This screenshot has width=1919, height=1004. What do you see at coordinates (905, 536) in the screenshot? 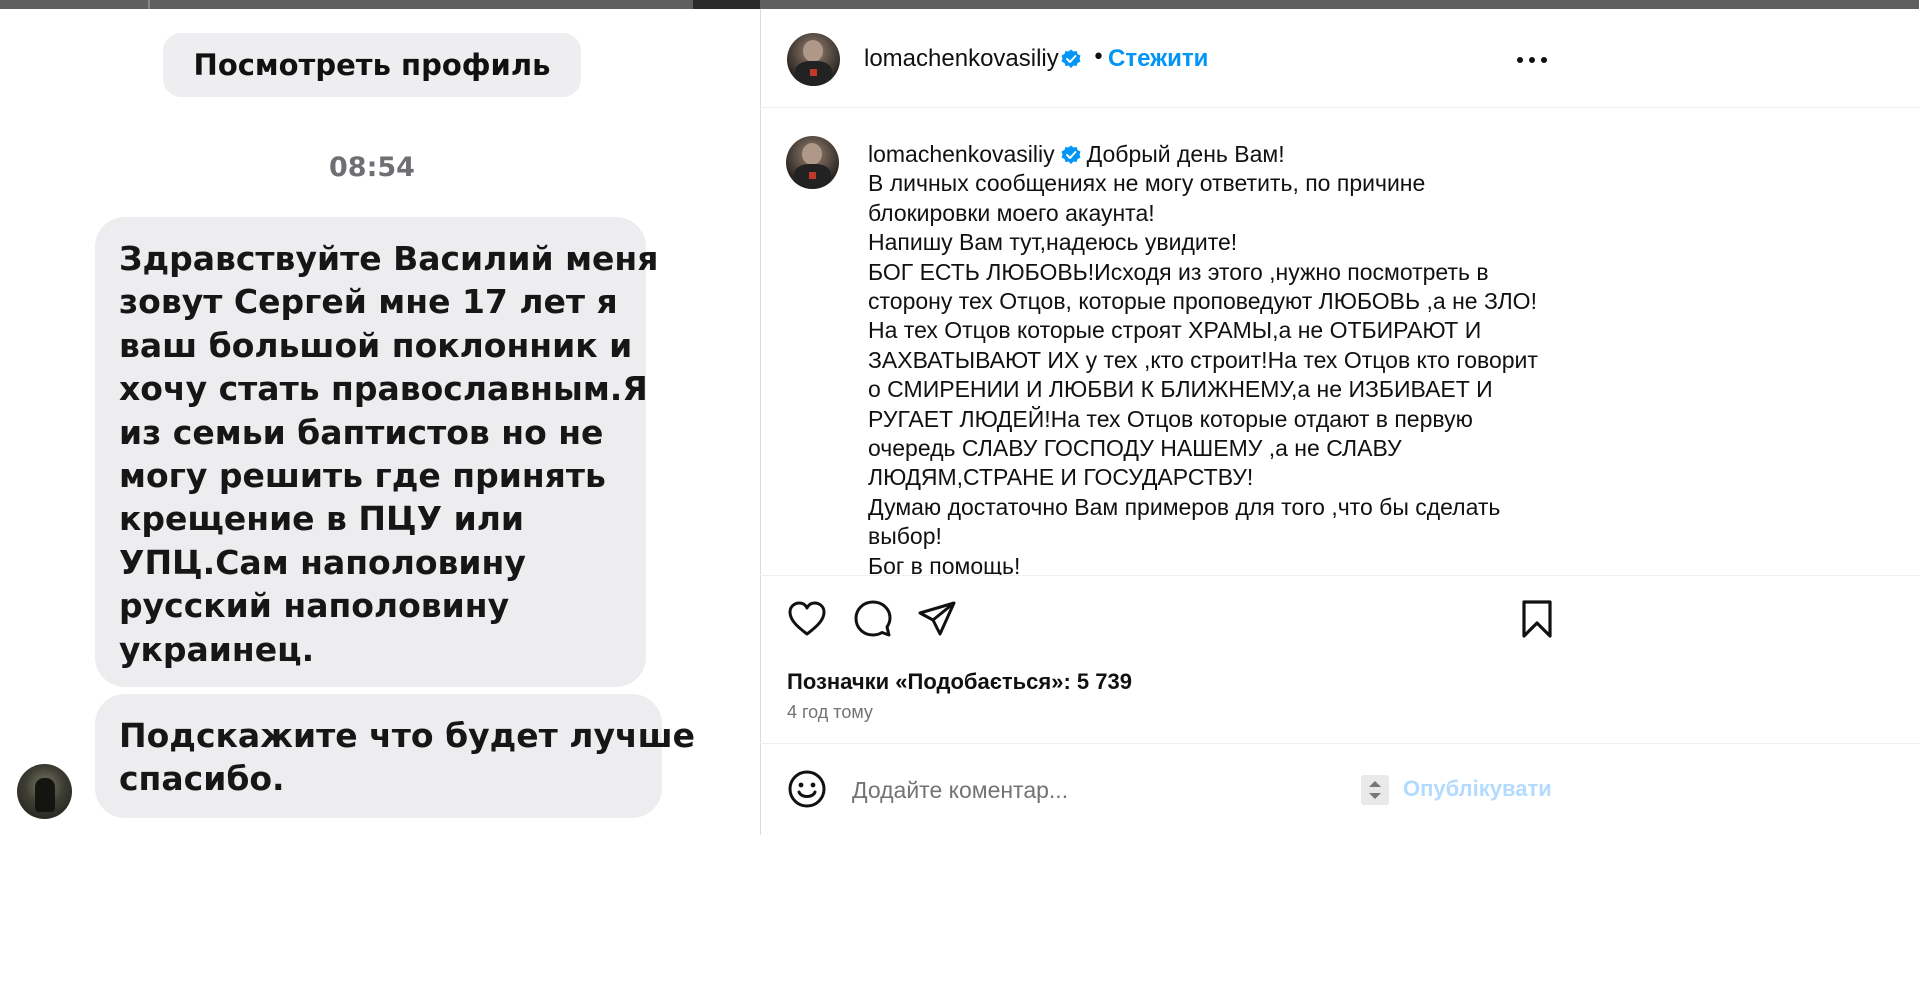
I see `caption-line: выбор!` at bounding box center [905, 536].